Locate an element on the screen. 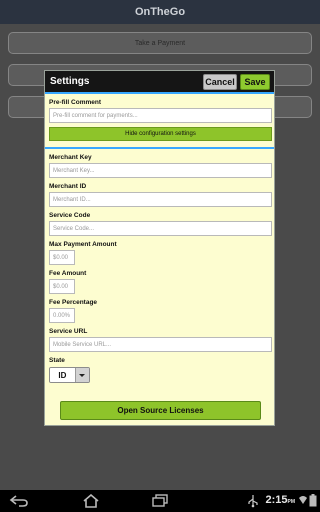 This screenshot has width=320, height=512. service-code-label: Service Code is located at coordinates (70, 215).